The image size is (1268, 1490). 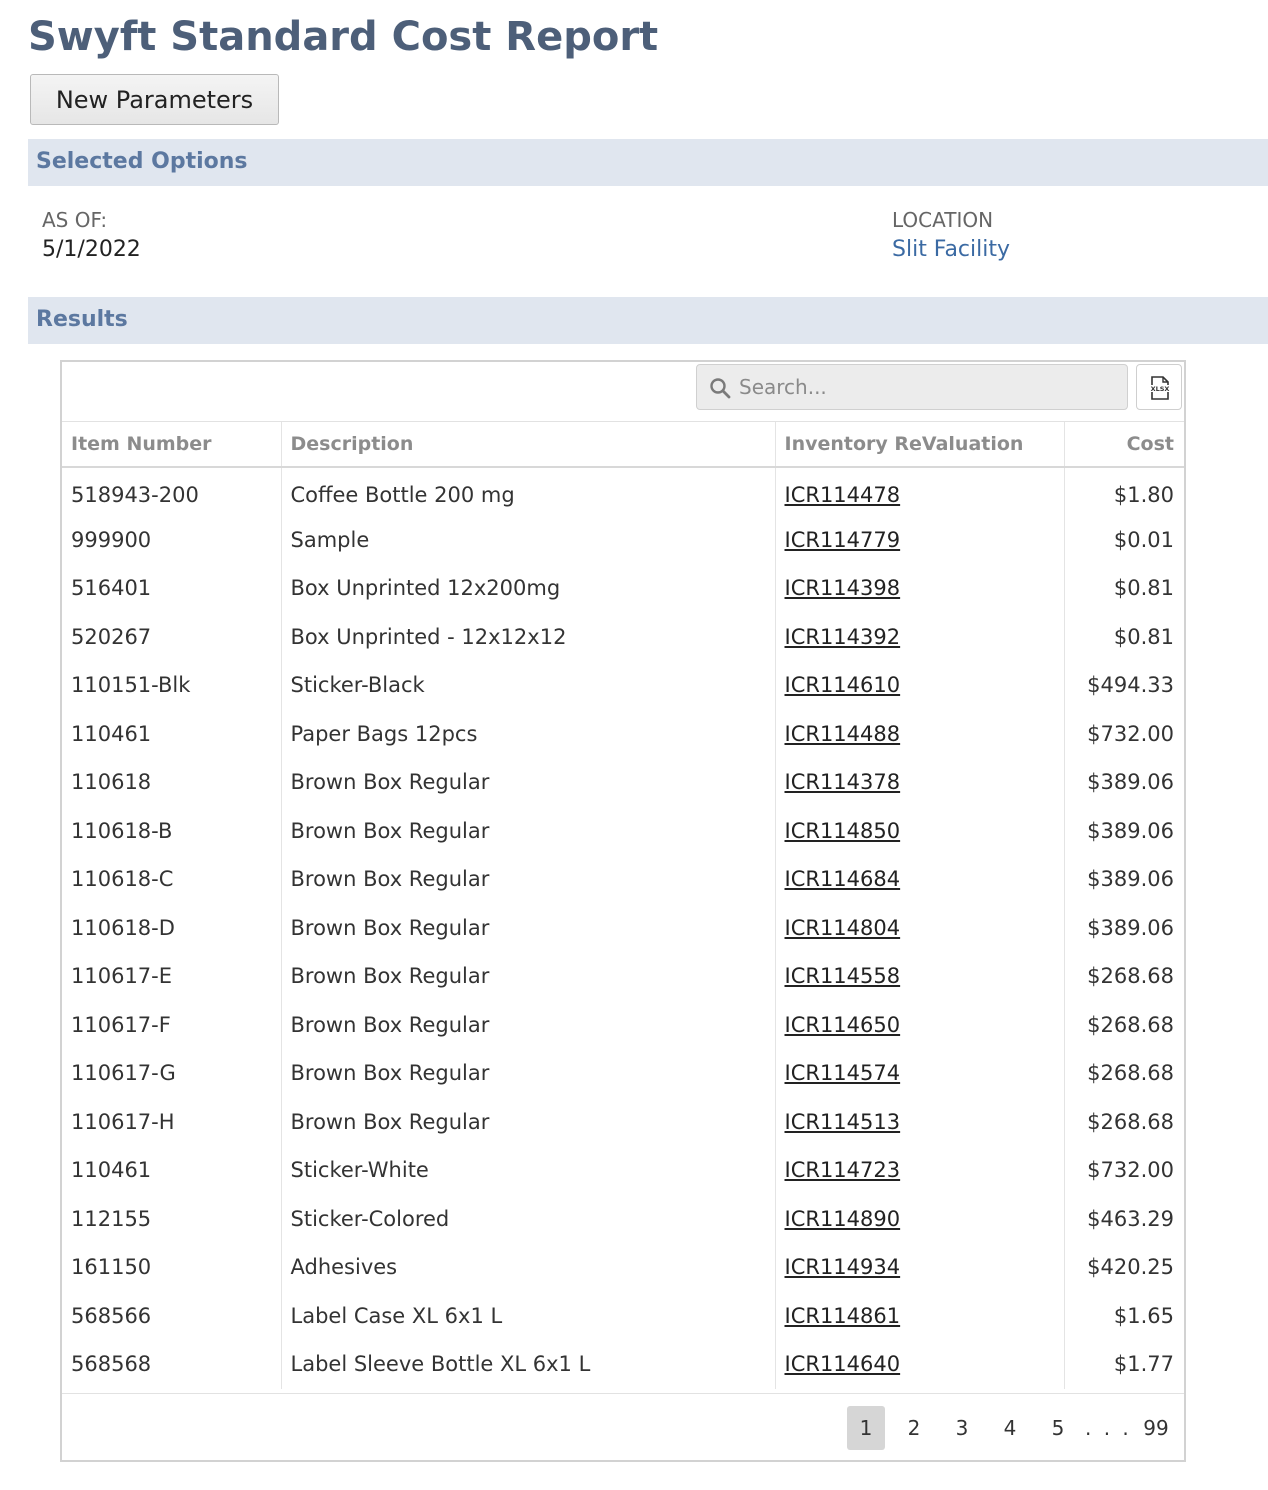 What do you see at coordinates (843, 588) in the screenshot?
I see `revaluation-link: ICR114398` at bounding box center [843, 588].